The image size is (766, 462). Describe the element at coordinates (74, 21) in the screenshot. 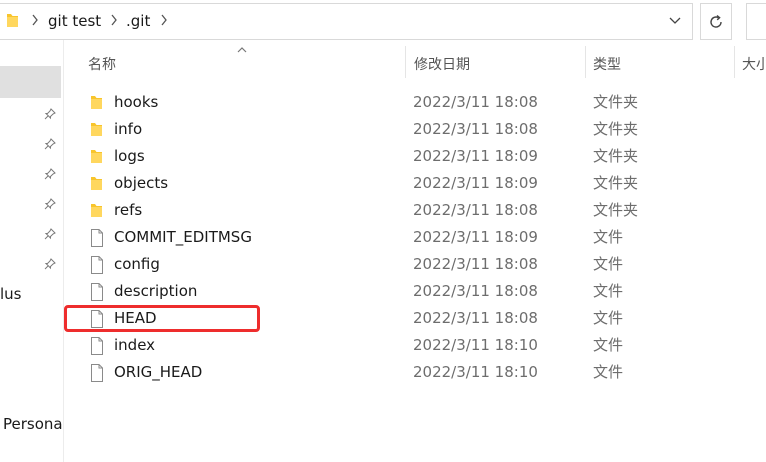

I see `breadcrumb-git-test: git test` at that location.